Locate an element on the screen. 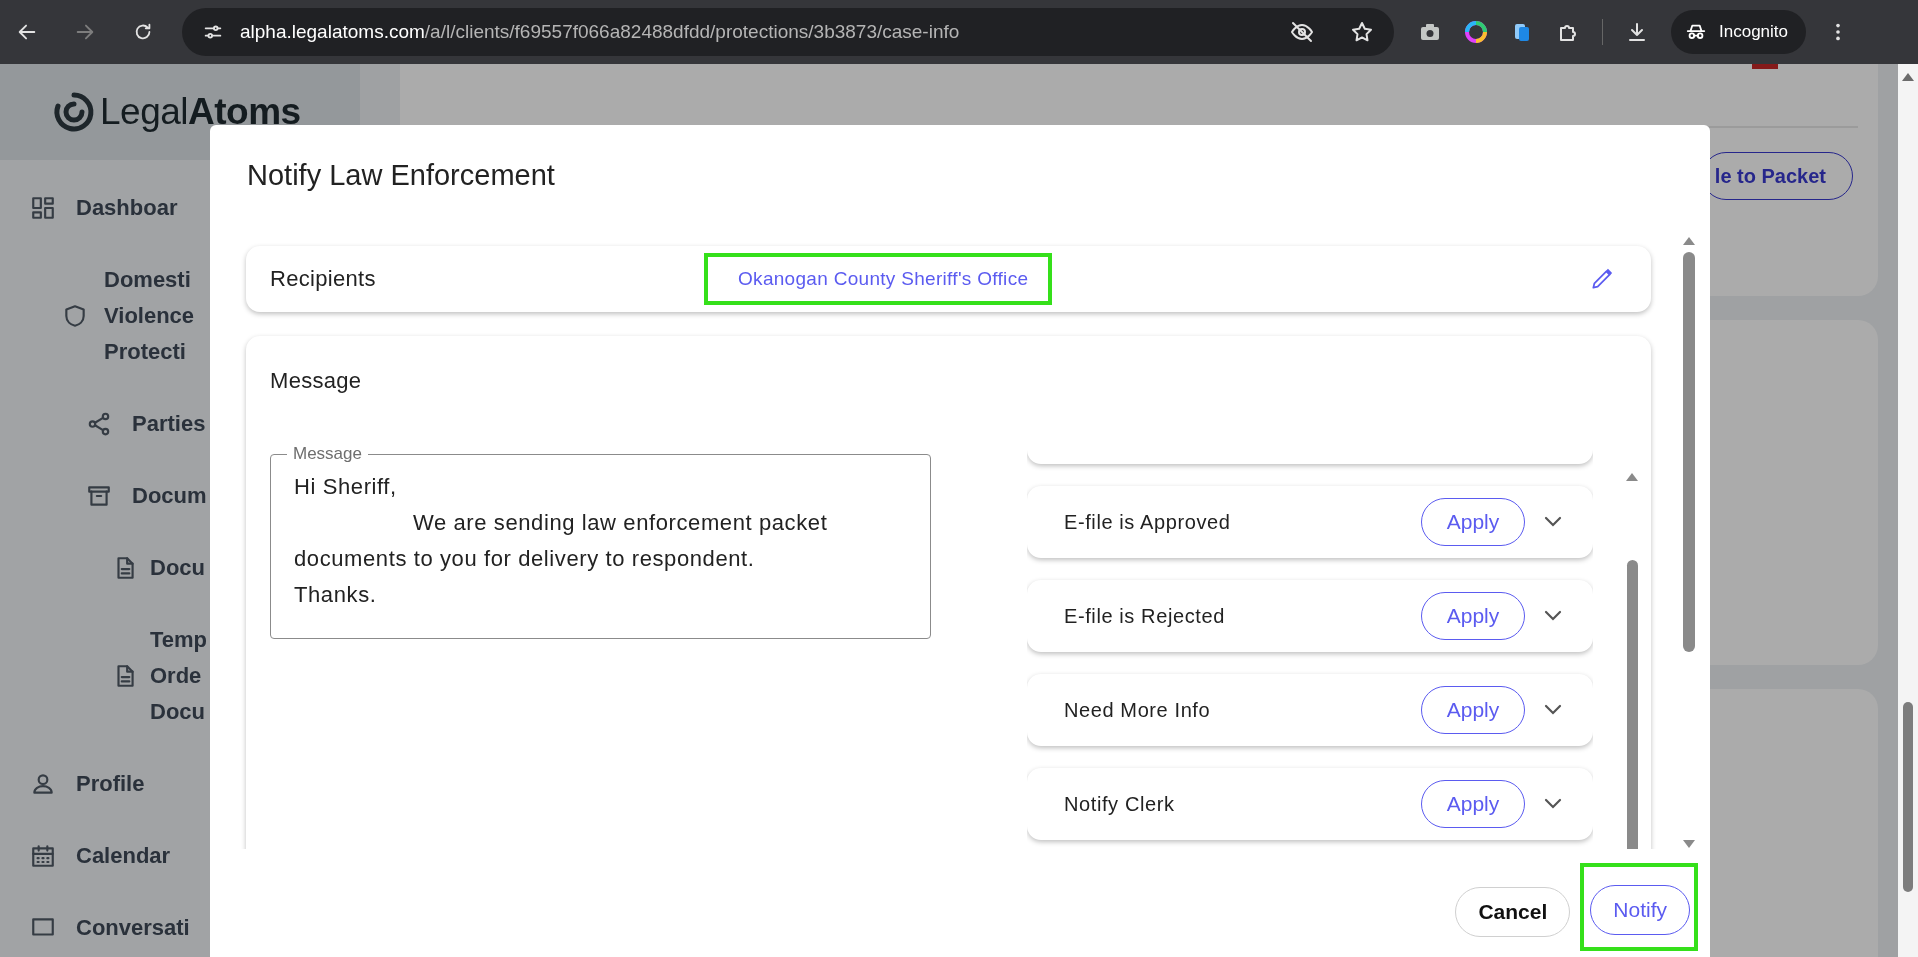  nav-link: Conversati is located at coordinates (180, 933).